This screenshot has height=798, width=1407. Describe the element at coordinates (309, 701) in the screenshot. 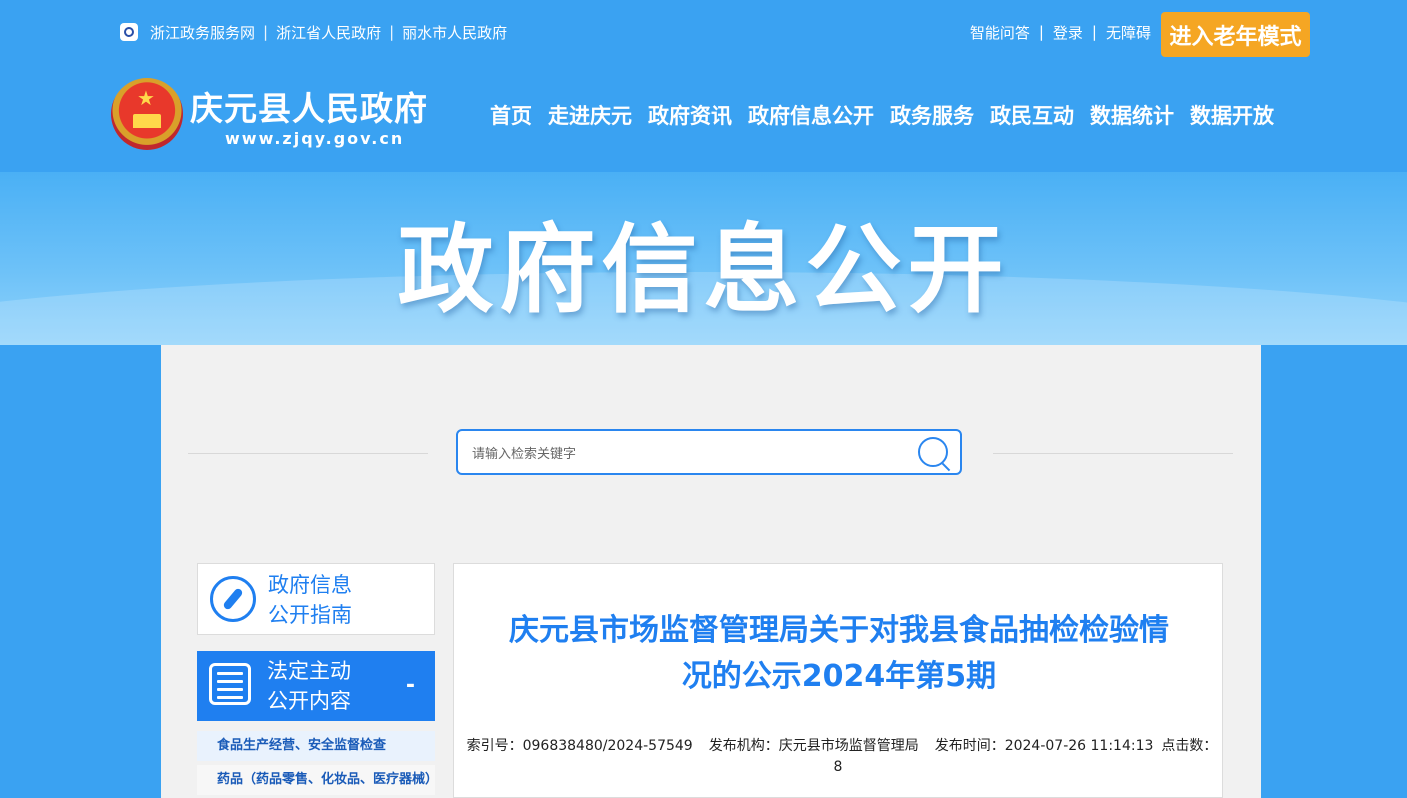

I see `section-label-line2: 公开内容` at that location.